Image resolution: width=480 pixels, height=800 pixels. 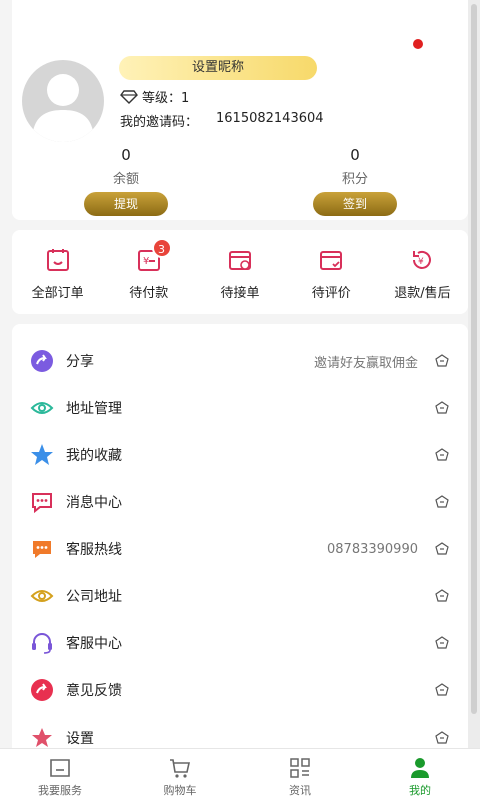 What do you see at coordinates (42, 361) in the screenshot?
I see `share-icon` at bounding box center [42, 361].